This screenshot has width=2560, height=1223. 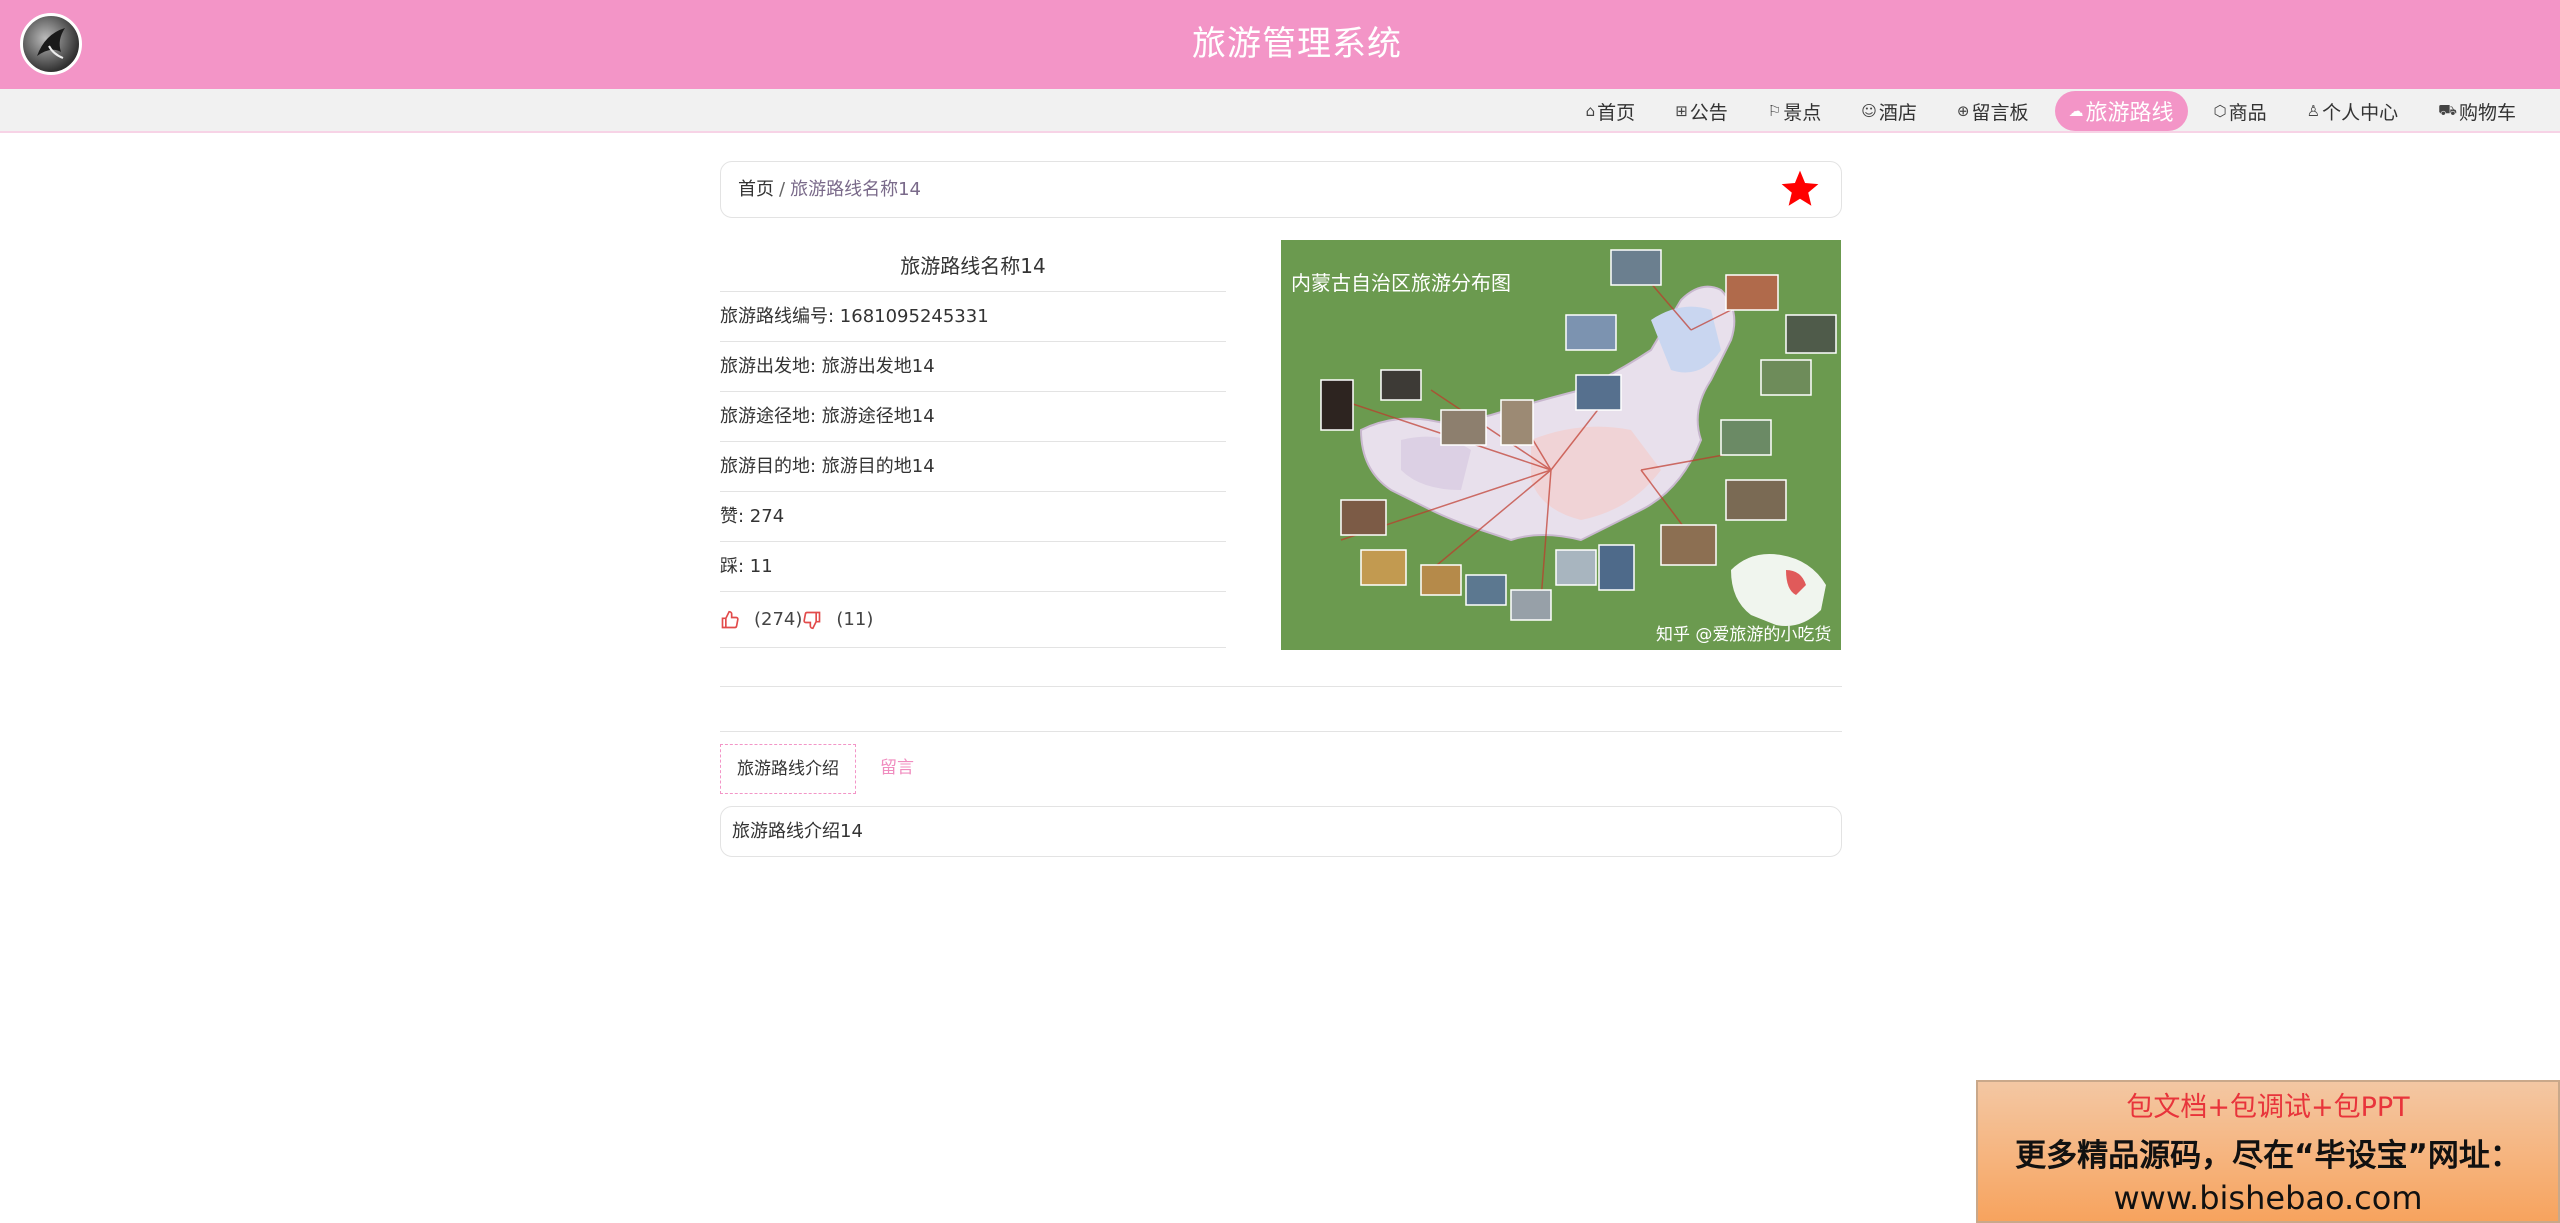 What do you see at coordinates (1590, 111) in the screenshot?
I see `home-icon: ⌂` at bounding box center [1590, 111].